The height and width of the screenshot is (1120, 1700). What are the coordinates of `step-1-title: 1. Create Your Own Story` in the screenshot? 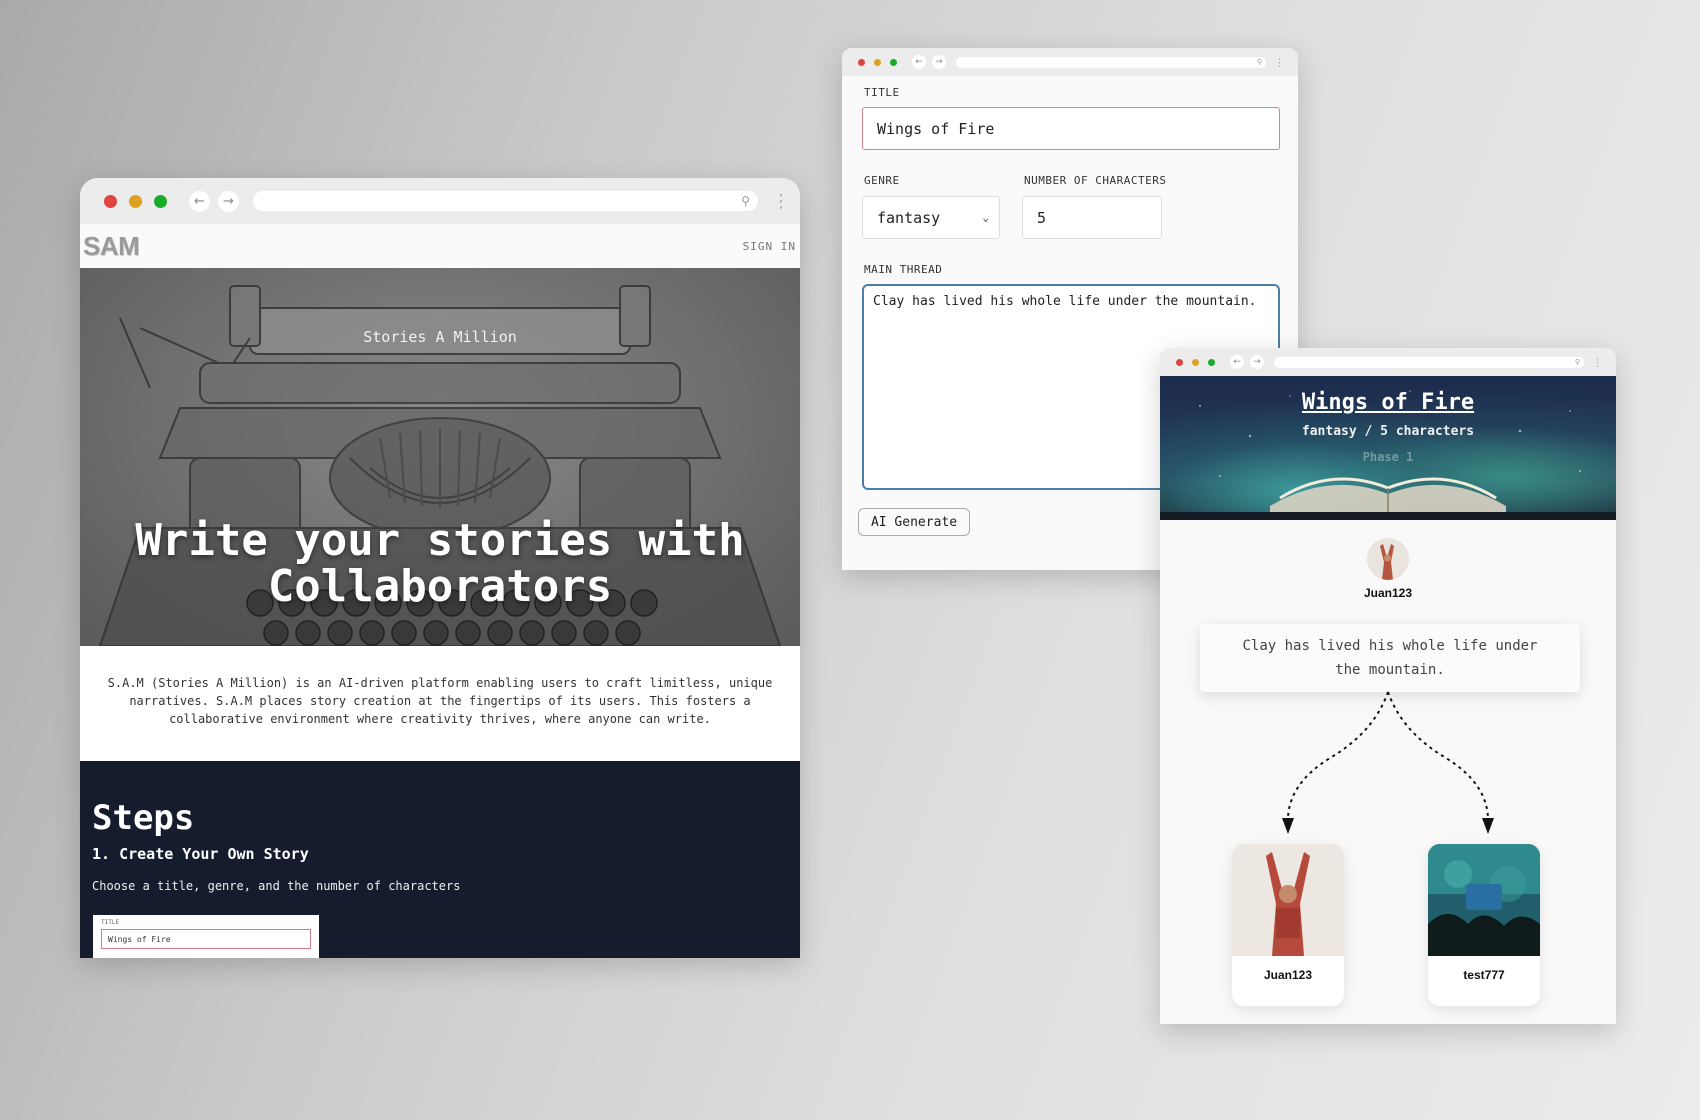 It's located at (200, 854).